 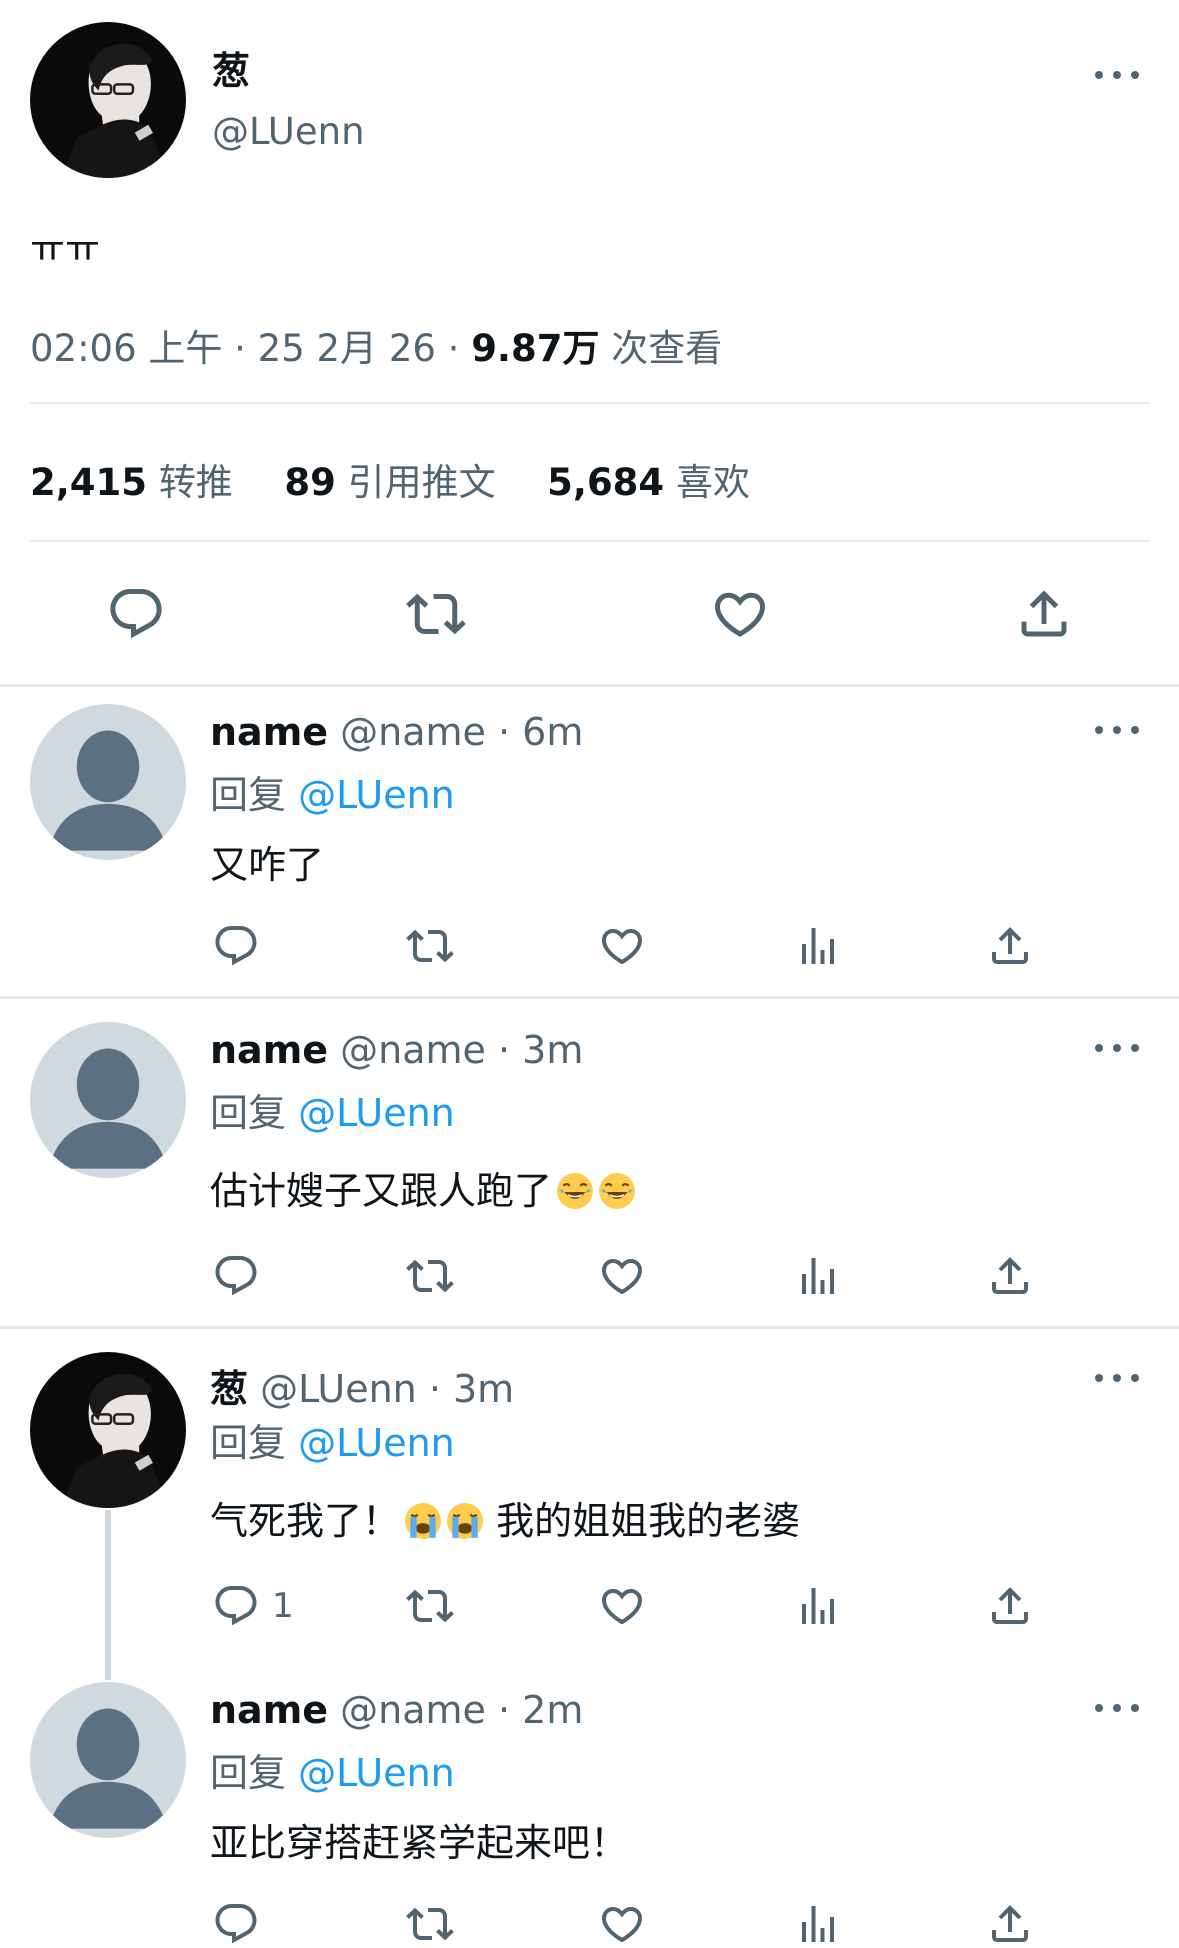 I want to click on likes-stat: 5,684 喜欢, so click(x=648, y=482).